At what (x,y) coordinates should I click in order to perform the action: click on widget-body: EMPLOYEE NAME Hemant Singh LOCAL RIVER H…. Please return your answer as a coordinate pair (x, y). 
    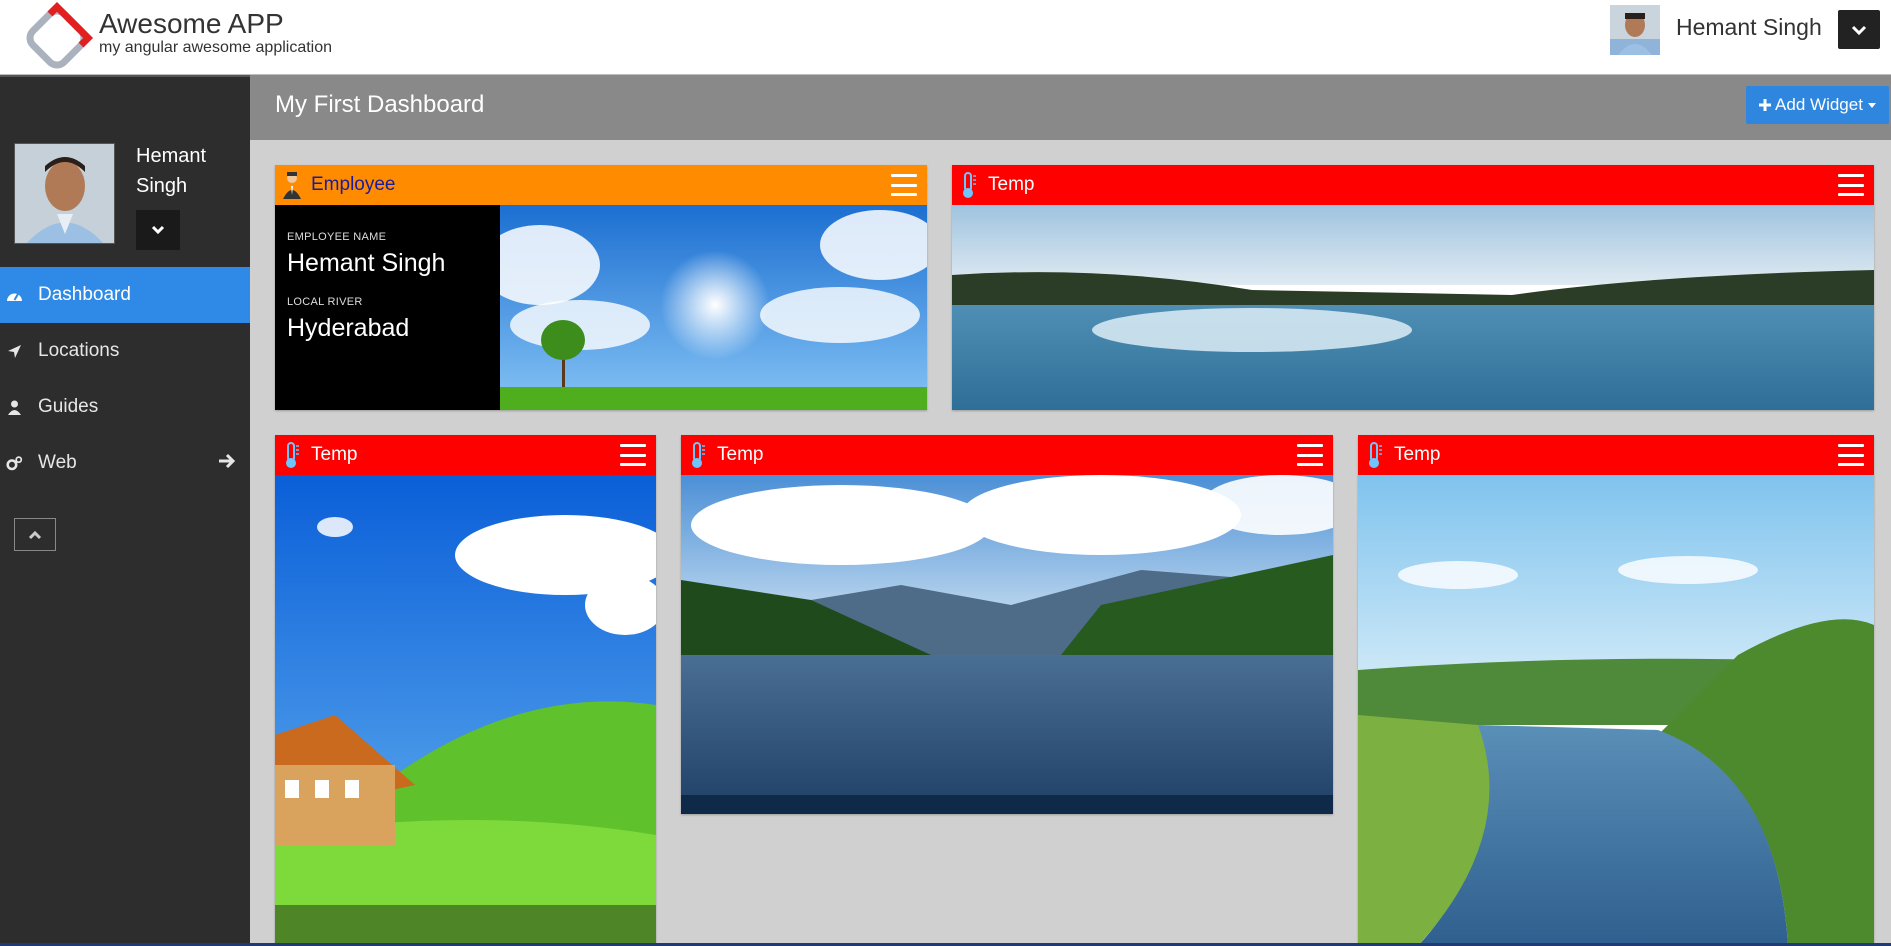
    Looking at the image, I should click on (601, 307).